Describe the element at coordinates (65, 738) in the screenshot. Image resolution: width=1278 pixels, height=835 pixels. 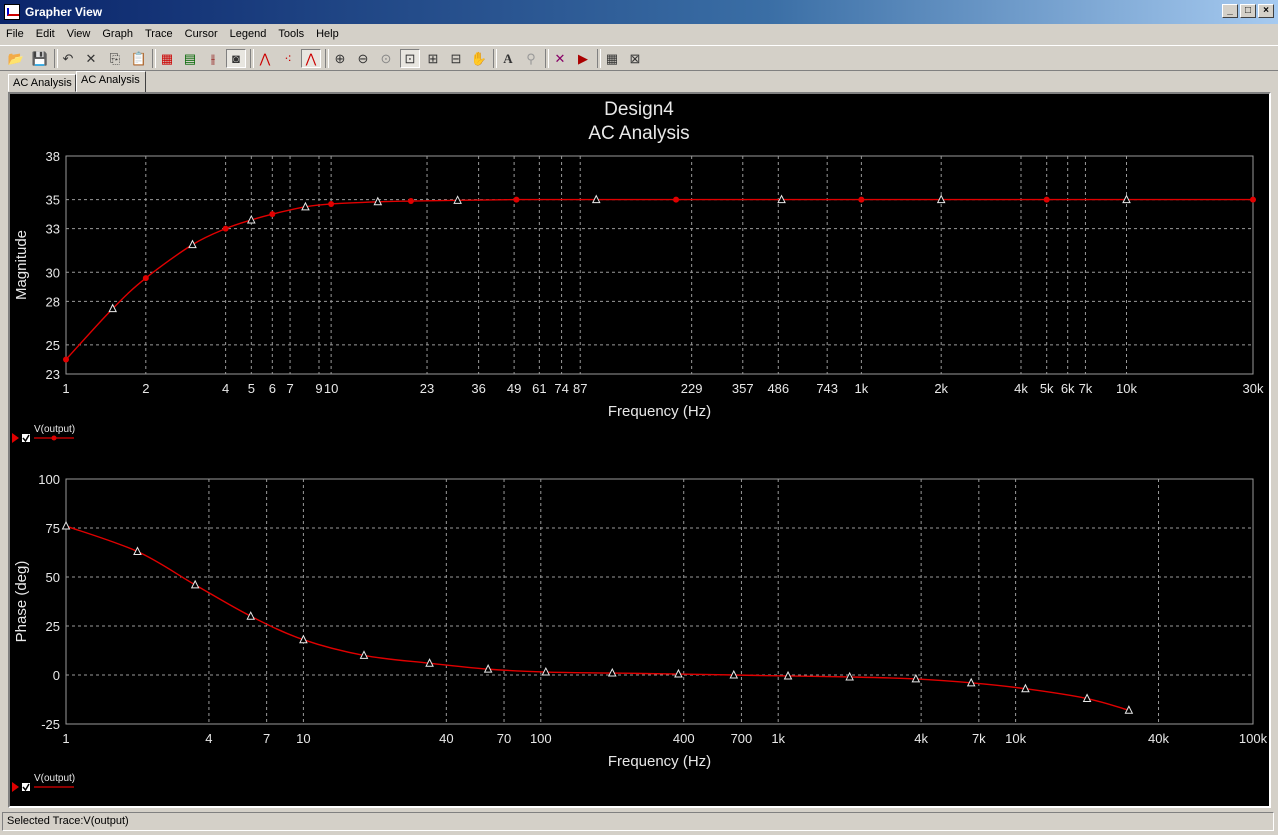
I see `x-tick-label: 1` at that location.